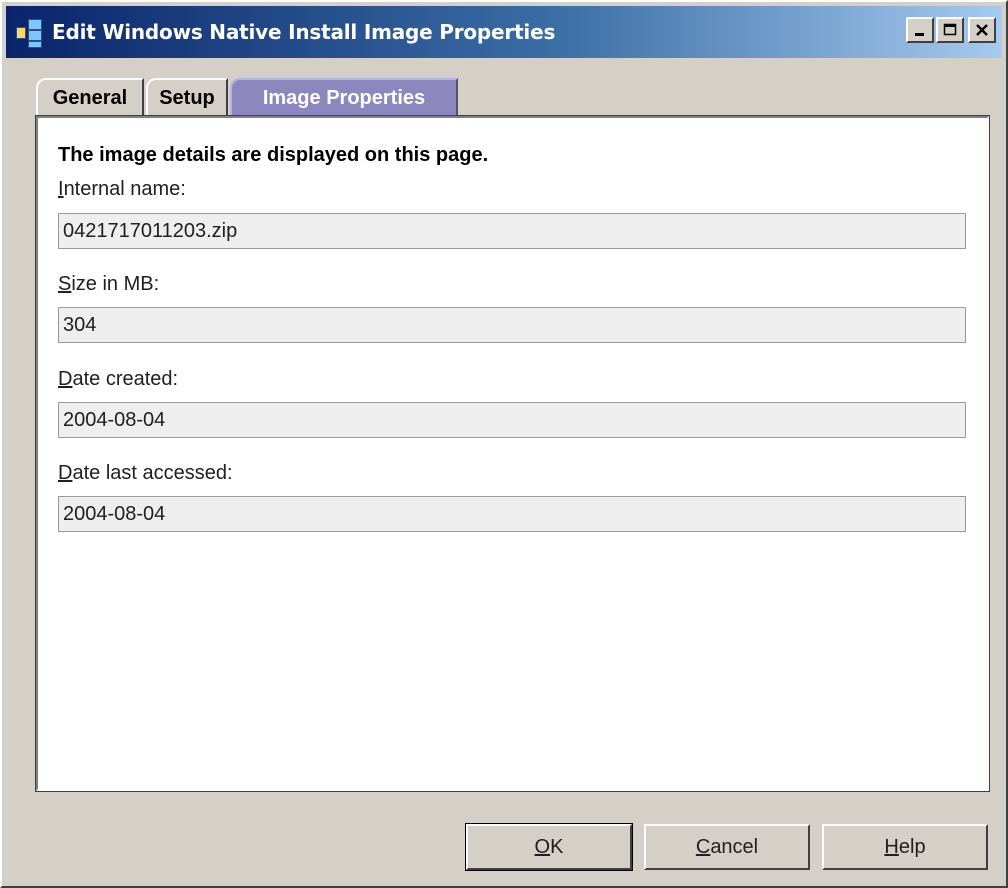 The image size is (1008, 888). I want to click on tab-general: General, so click(90, 97).